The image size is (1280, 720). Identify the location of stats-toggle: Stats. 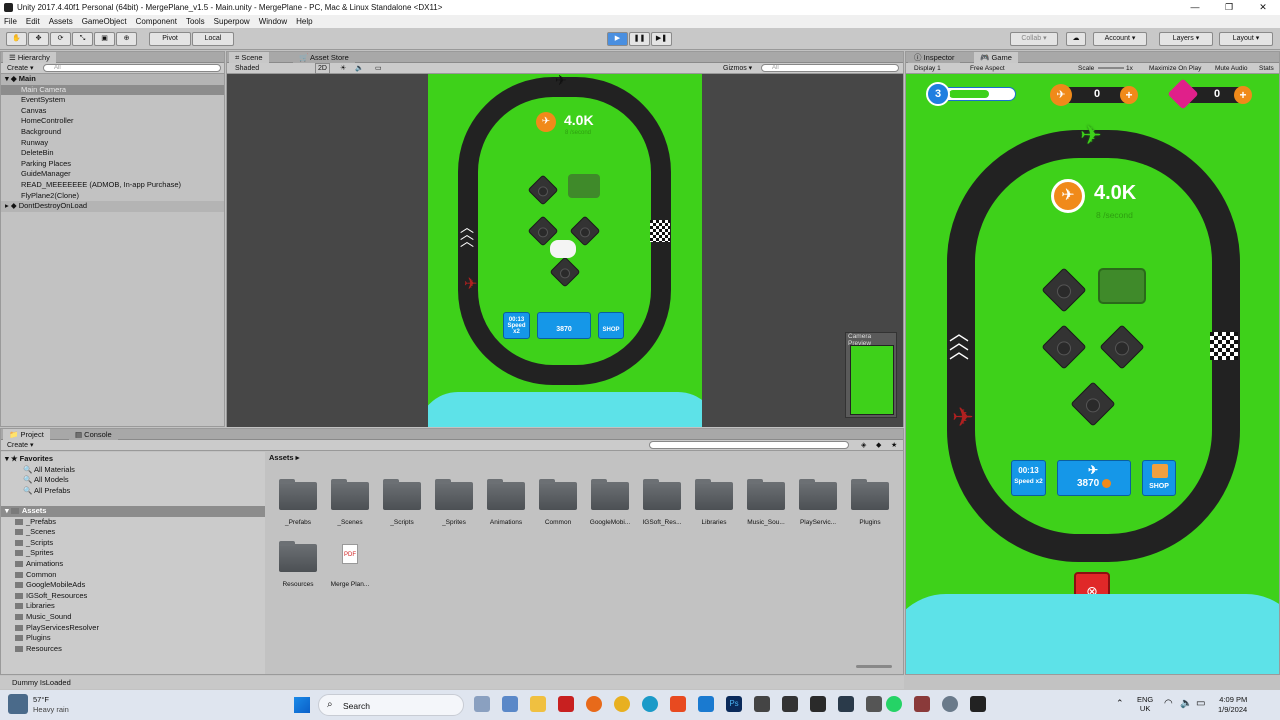
(1266, 68).